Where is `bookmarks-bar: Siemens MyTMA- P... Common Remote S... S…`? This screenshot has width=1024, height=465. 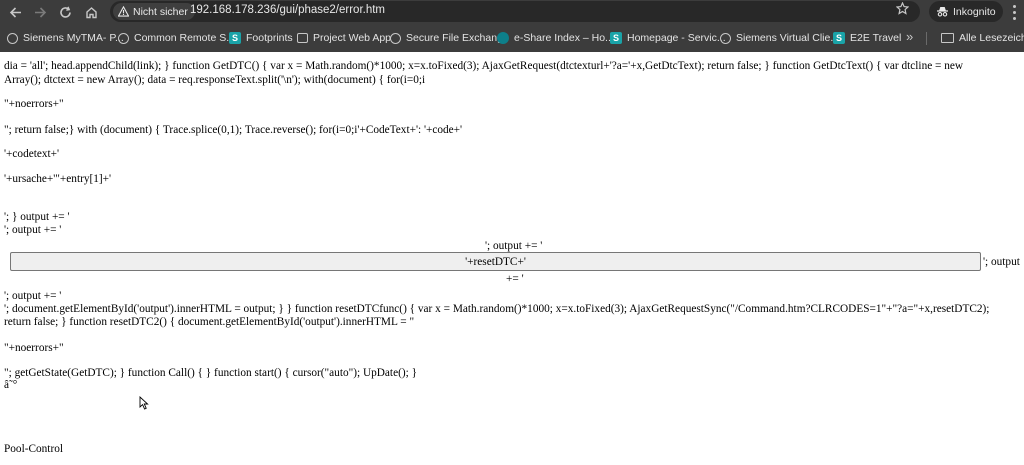 bookmarks-bar: Siemens MyTMA- P... Common Remote S... S… is located at coordinates (512, 38).